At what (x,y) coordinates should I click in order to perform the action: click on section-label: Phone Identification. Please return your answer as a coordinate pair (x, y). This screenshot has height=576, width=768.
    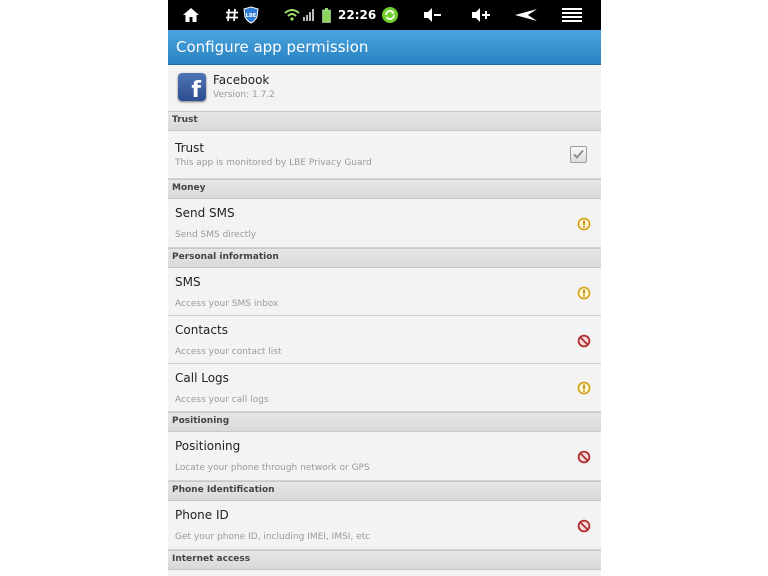
    Looking at the image, I should click on (223, 490).